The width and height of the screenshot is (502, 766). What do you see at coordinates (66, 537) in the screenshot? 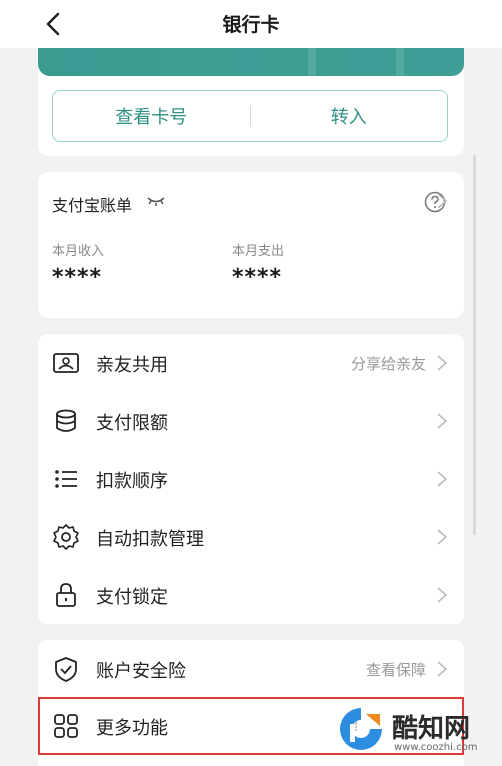
I see `gear-icon` at bounding box center [66, 537].